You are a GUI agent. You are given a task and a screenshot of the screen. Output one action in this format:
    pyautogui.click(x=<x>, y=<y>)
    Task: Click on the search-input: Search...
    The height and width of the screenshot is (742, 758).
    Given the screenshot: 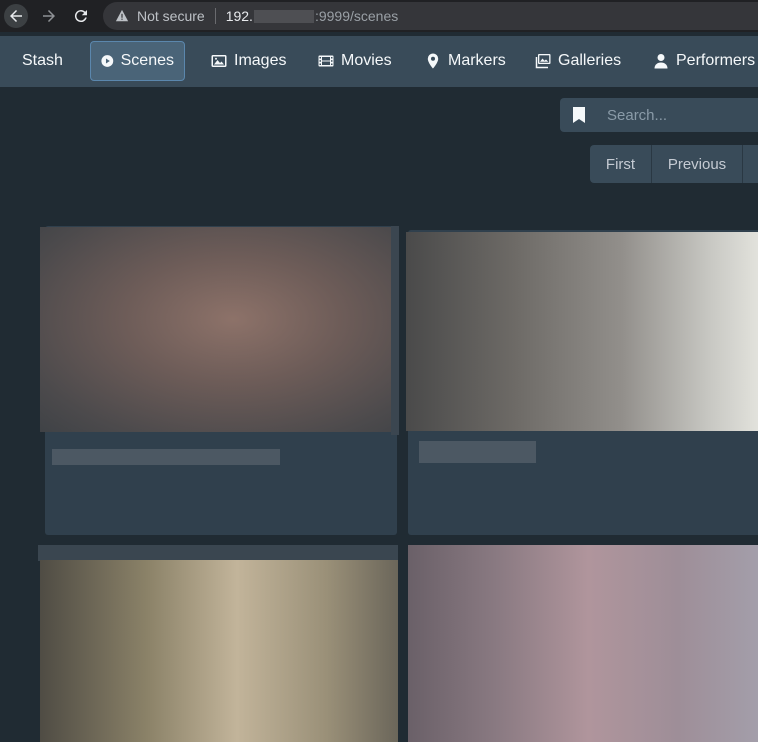 What is the action you would take?
    pyautogui.click(x=637, y=115)
    